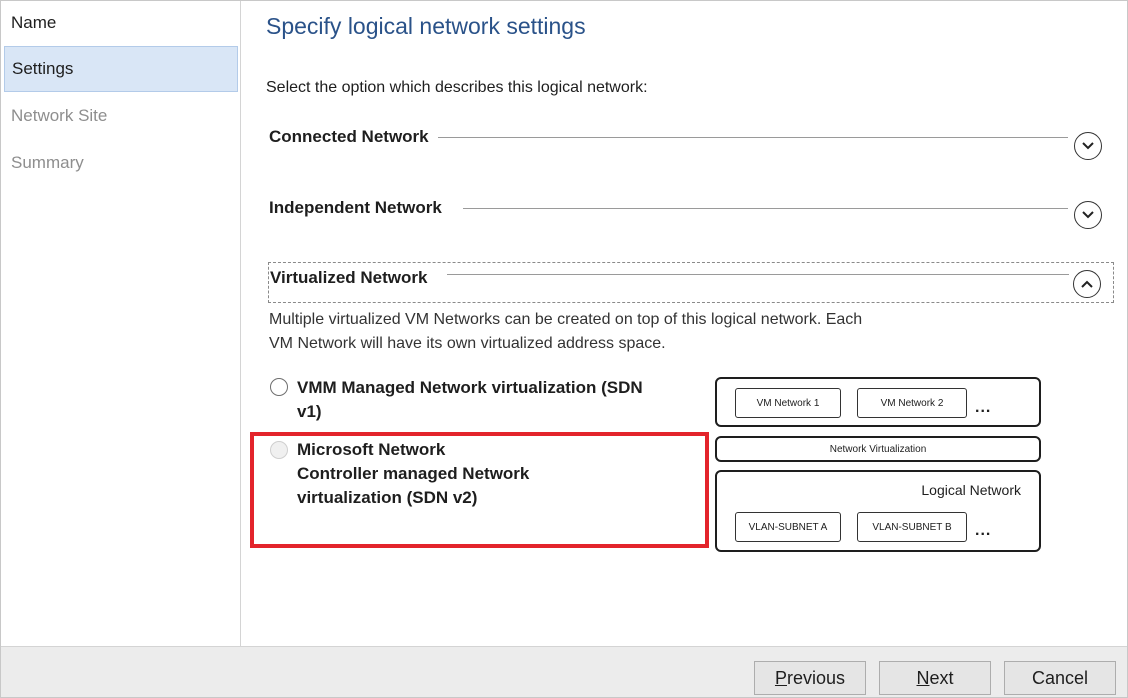 The width and height of the screenshot is (1128, 698). I want to click on section-independent-network: Independent Network, so click(691, 217).